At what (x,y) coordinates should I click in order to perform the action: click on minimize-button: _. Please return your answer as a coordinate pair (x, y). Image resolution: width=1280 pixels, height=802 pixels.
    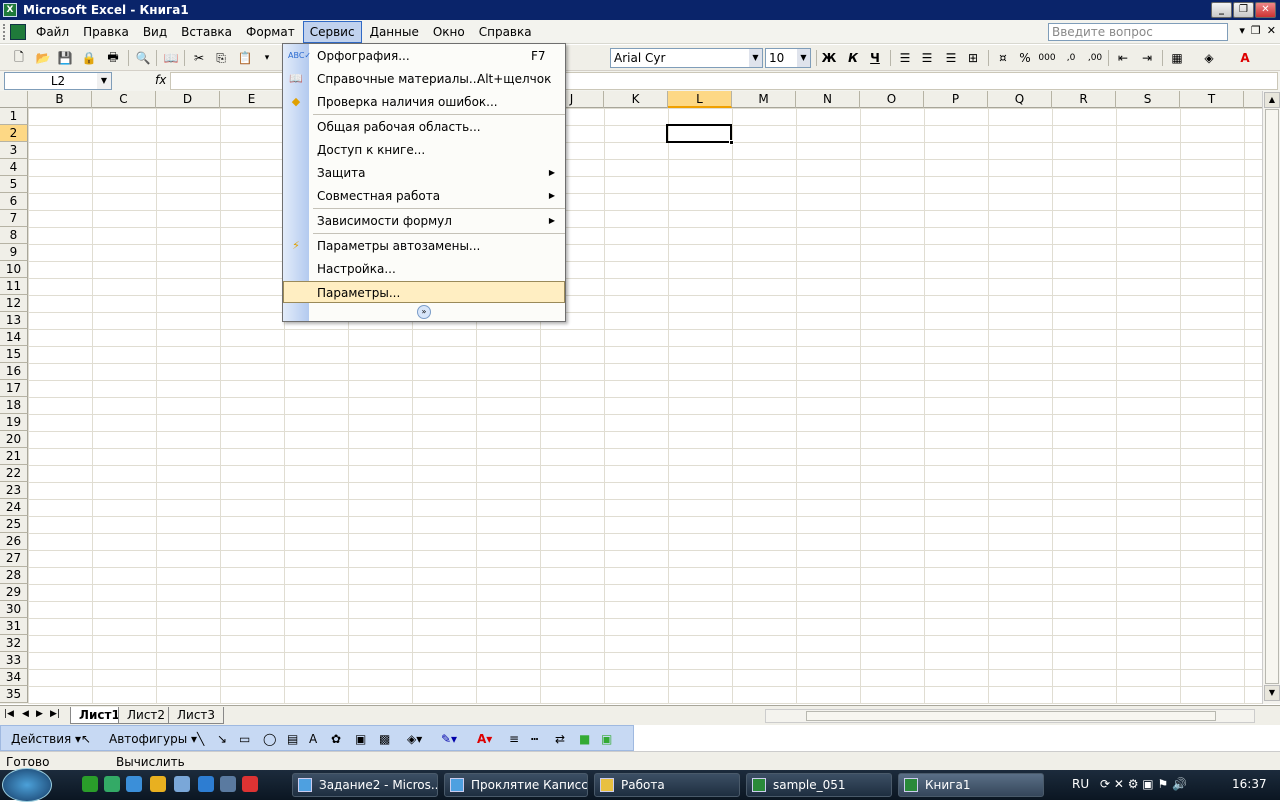
    Looking at the image, I should click on (1221, 10).